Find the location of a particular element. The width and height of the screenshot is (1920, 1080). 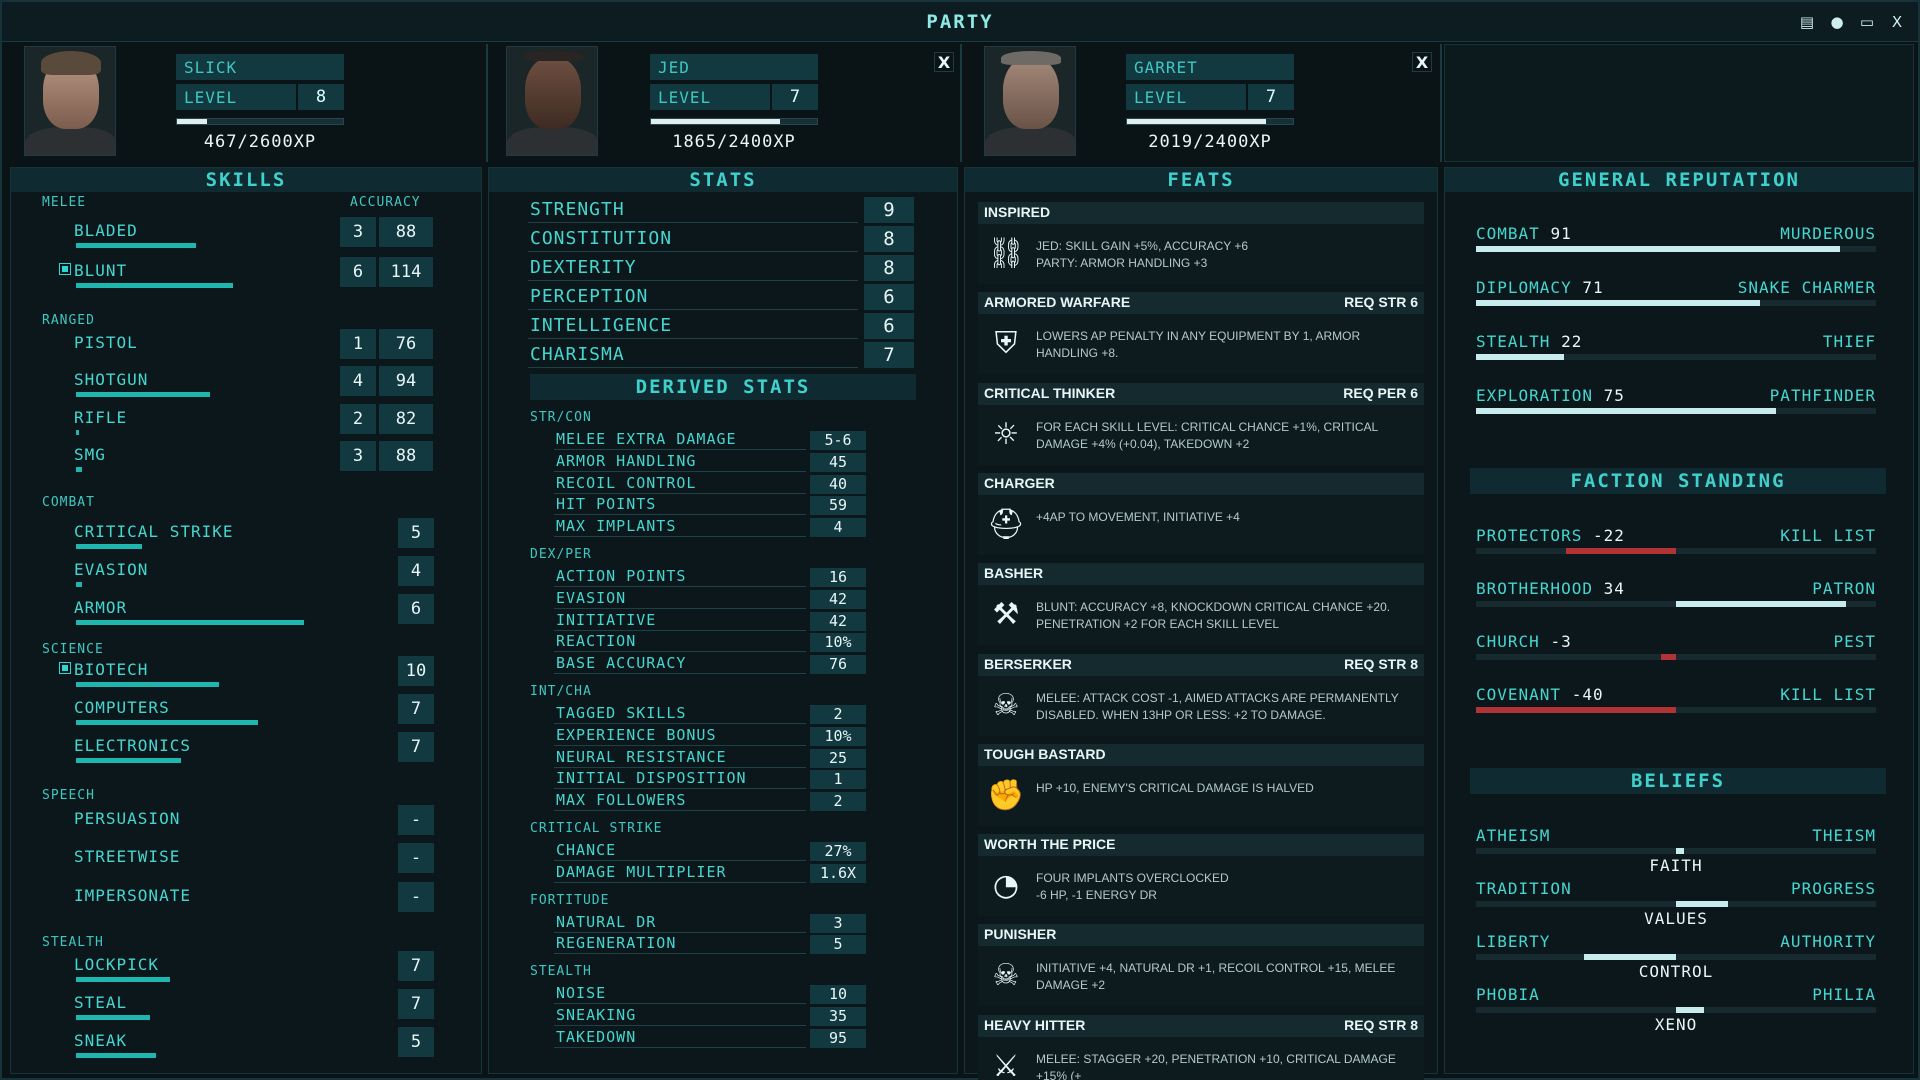

accuracy-header: ACCURACY is located at coordinates (385, 202).